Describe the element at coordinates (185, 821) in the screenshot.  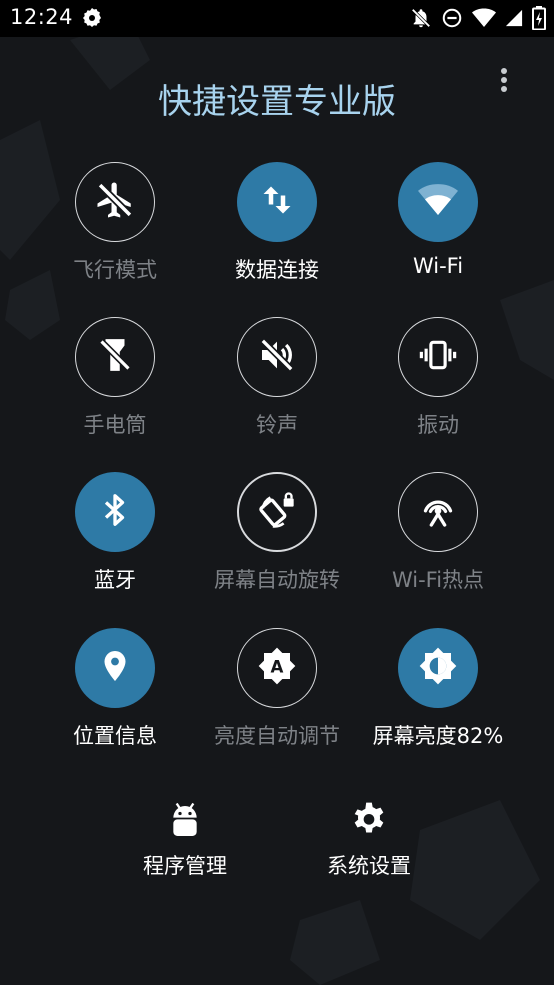
I see `android-icon` at that location.